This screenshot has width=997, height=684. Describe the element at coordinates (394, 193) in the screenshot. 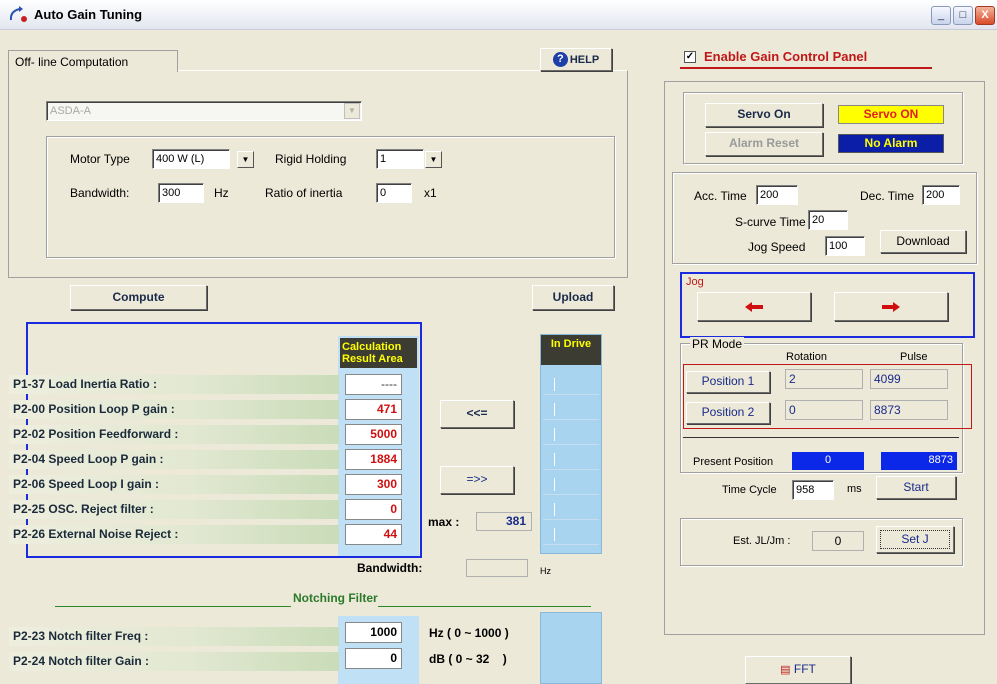

I see `ratio-inertia-input: 0` at that location.